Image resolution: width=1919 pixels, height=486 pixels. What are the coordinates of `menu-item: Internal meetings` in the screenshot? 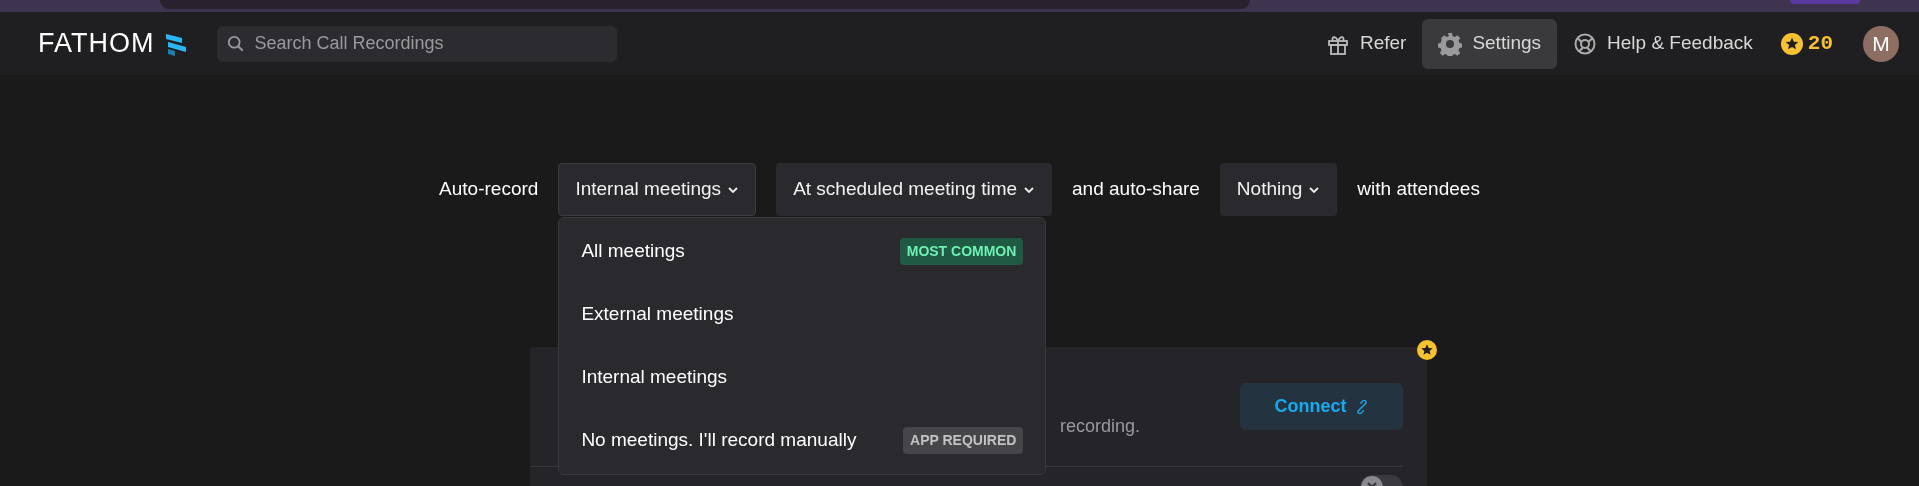 It's located at (802, 377).